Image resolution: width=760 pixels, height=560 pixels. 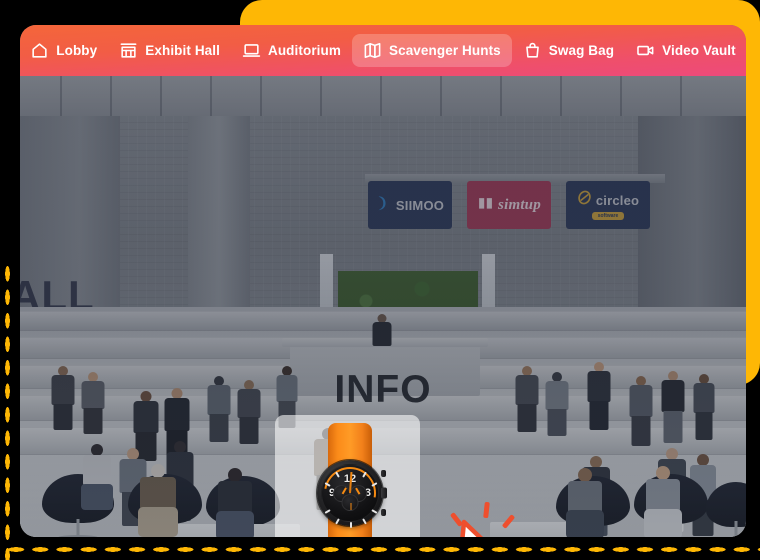 What do you see at coordinates (699, 50) in the screenshot?
I see `nav-label-video-vault: Video Vault` at bounding box center [699, 50].